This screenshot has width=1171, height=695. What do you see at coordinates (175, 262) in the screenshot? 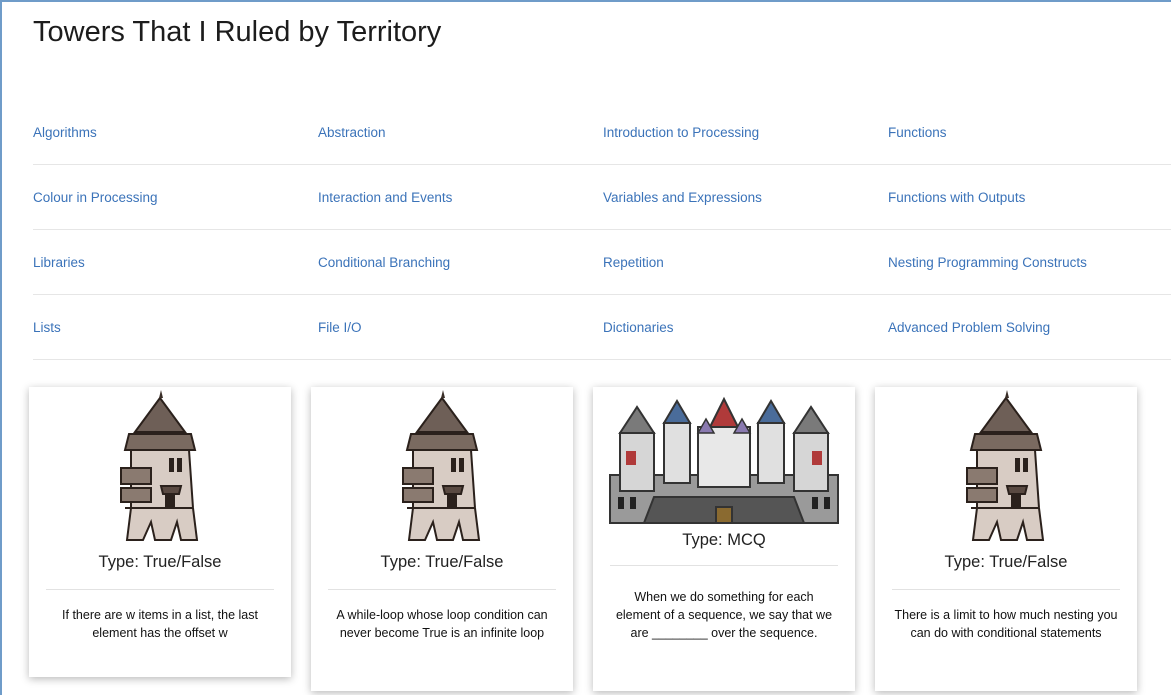
I see `topic-link: Libraries` at bounding box center [175, 262].